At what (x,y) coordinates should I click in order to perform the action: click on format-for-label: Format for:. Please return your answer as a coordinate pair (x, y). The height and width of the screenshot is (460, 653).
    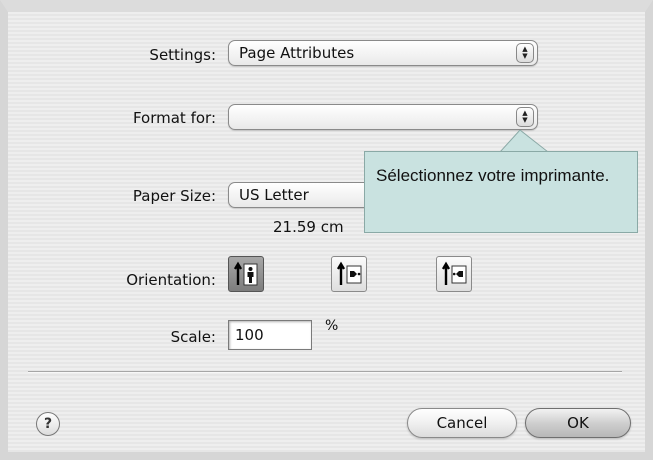
    Looking at the image, I should click on (174, 118).